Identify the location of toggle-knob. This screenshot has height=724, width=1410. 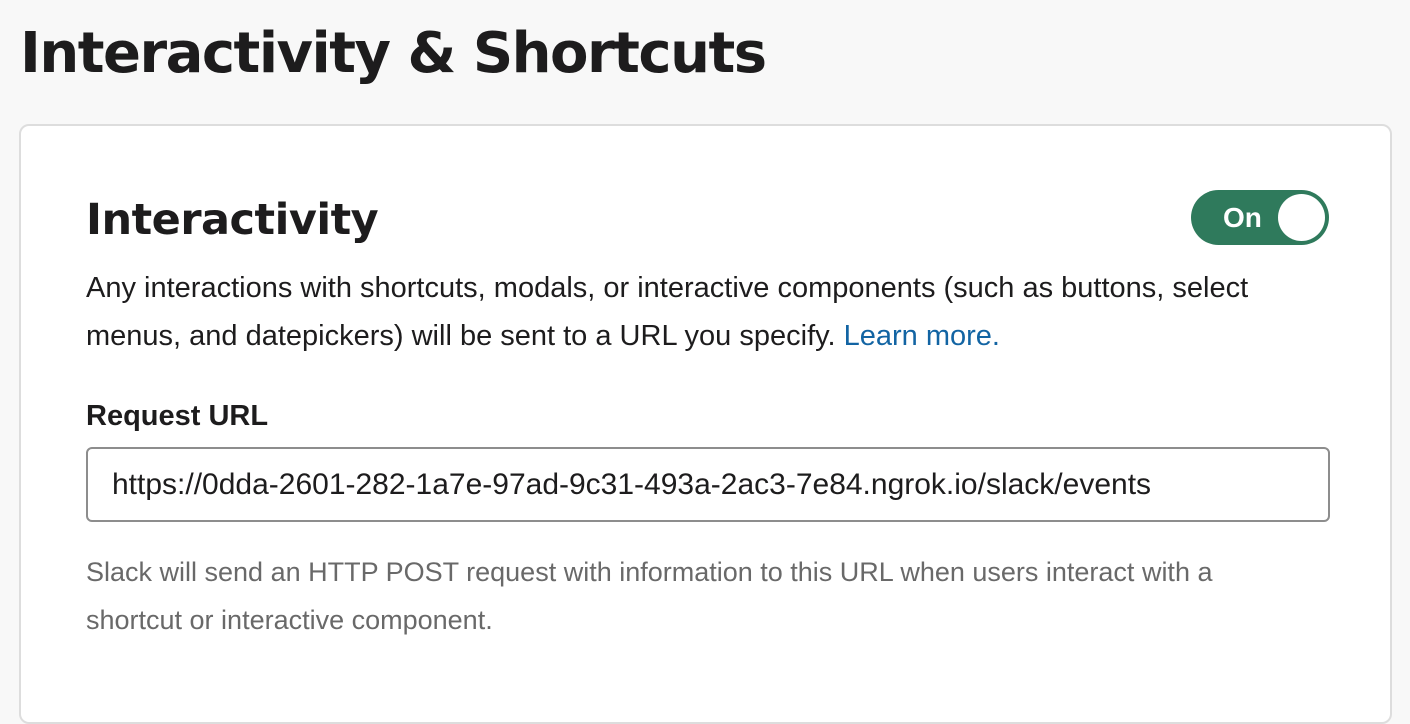
(1301, 217).